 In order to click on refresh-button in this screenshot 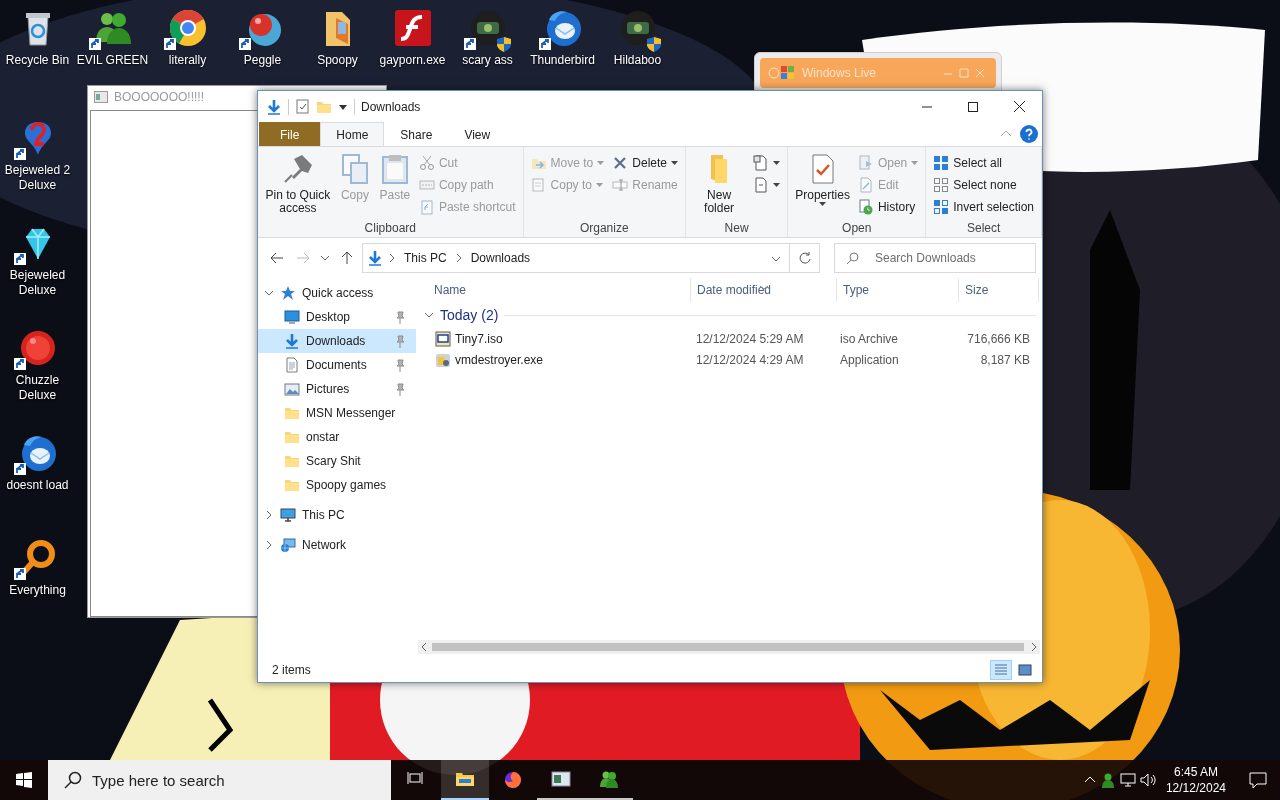, I will do `click(805, 258)`.